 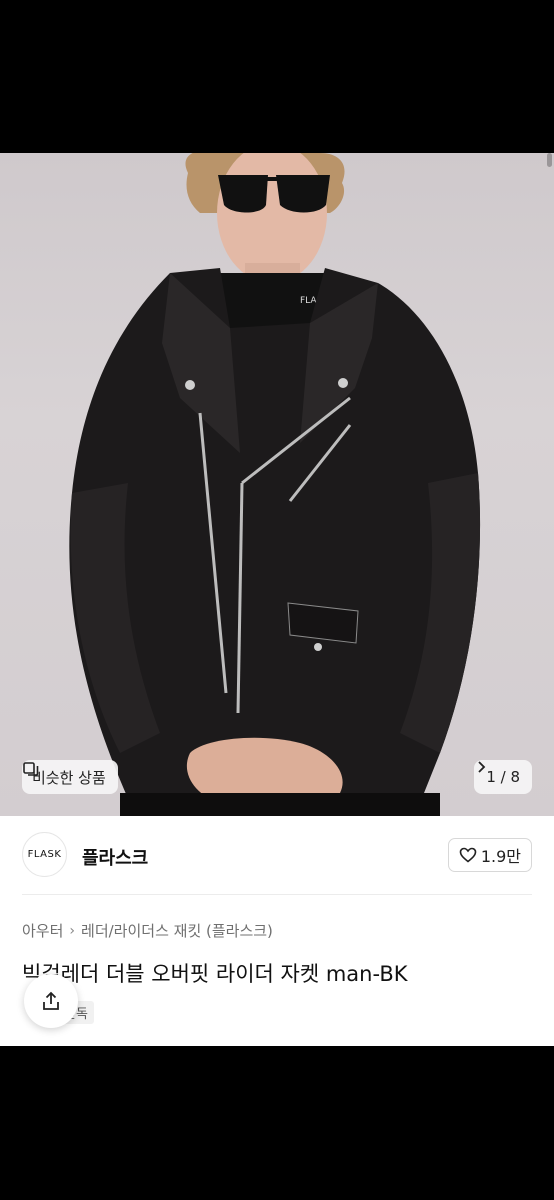 I want to click on heart-icon, so click(x=468, y=855).